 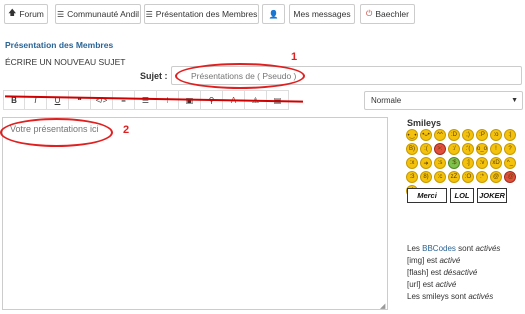 I want to click on smiley-icon: ➜, so click(x=426, y=163).